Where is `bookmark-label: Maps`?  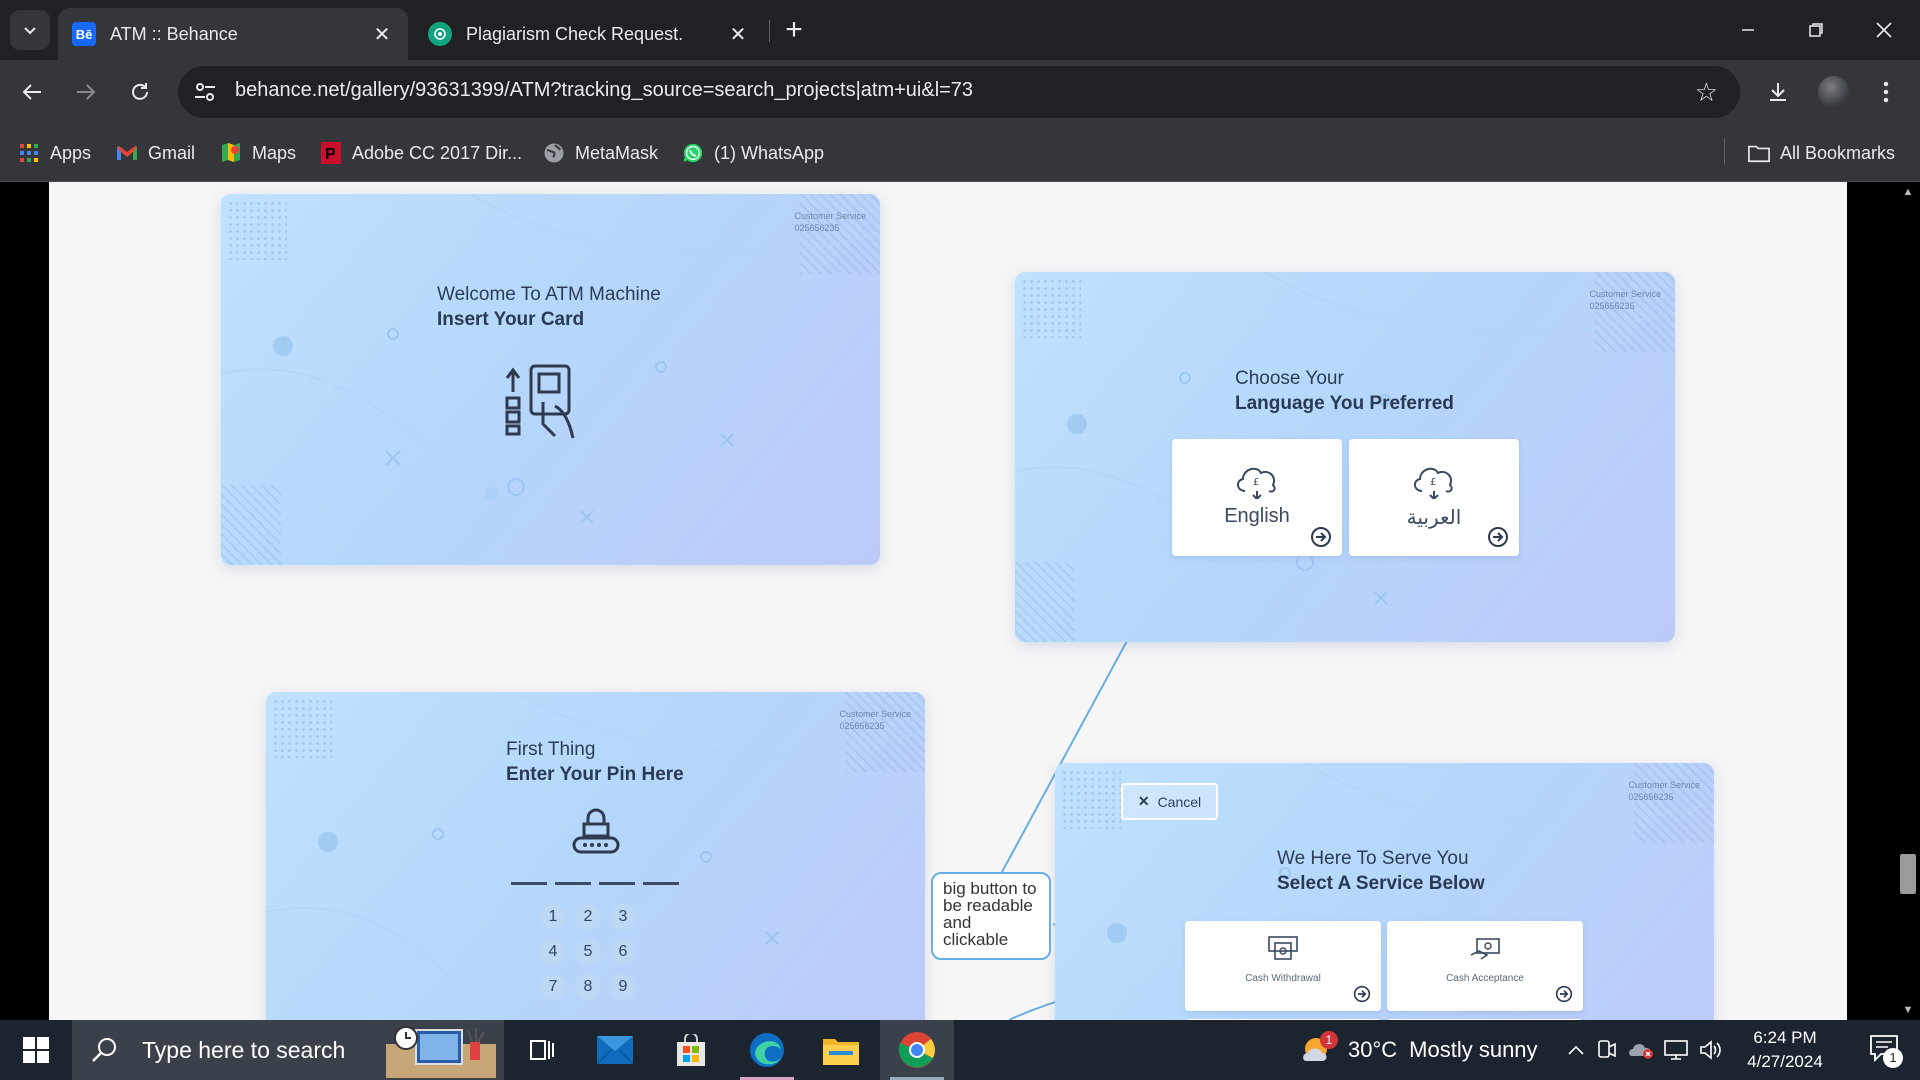
bookmark-label: Maps is located at coordinates (274, 152).